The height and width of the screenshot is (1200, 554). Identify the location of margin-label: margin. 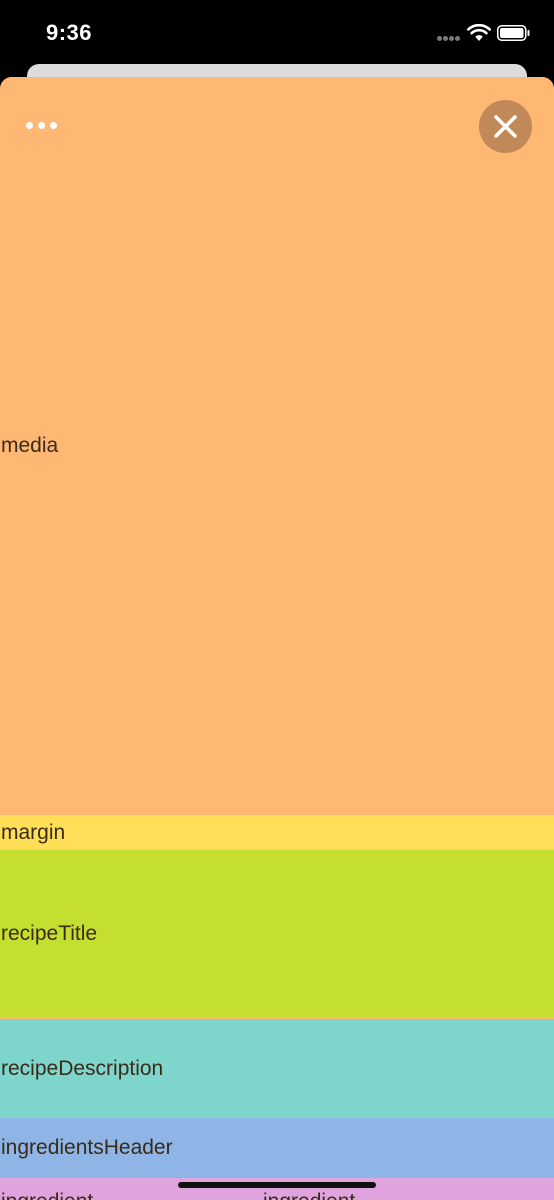
(33, 832).